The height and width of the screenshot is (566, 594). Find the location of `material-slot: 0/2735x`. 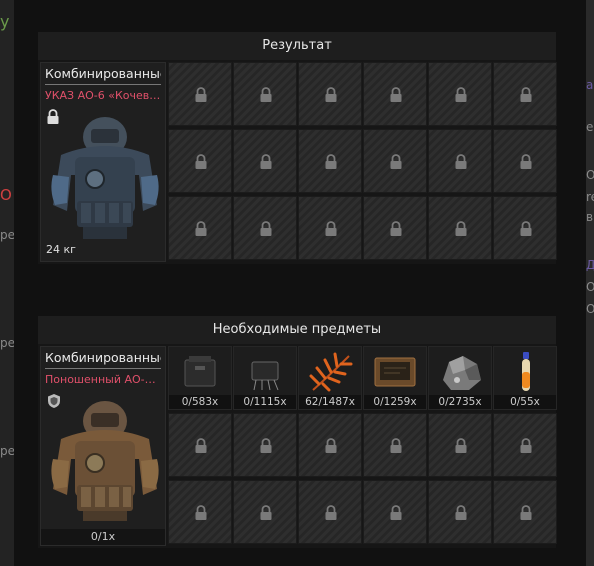

material-slot: 0/2735x is located at coordinates (460, 378).